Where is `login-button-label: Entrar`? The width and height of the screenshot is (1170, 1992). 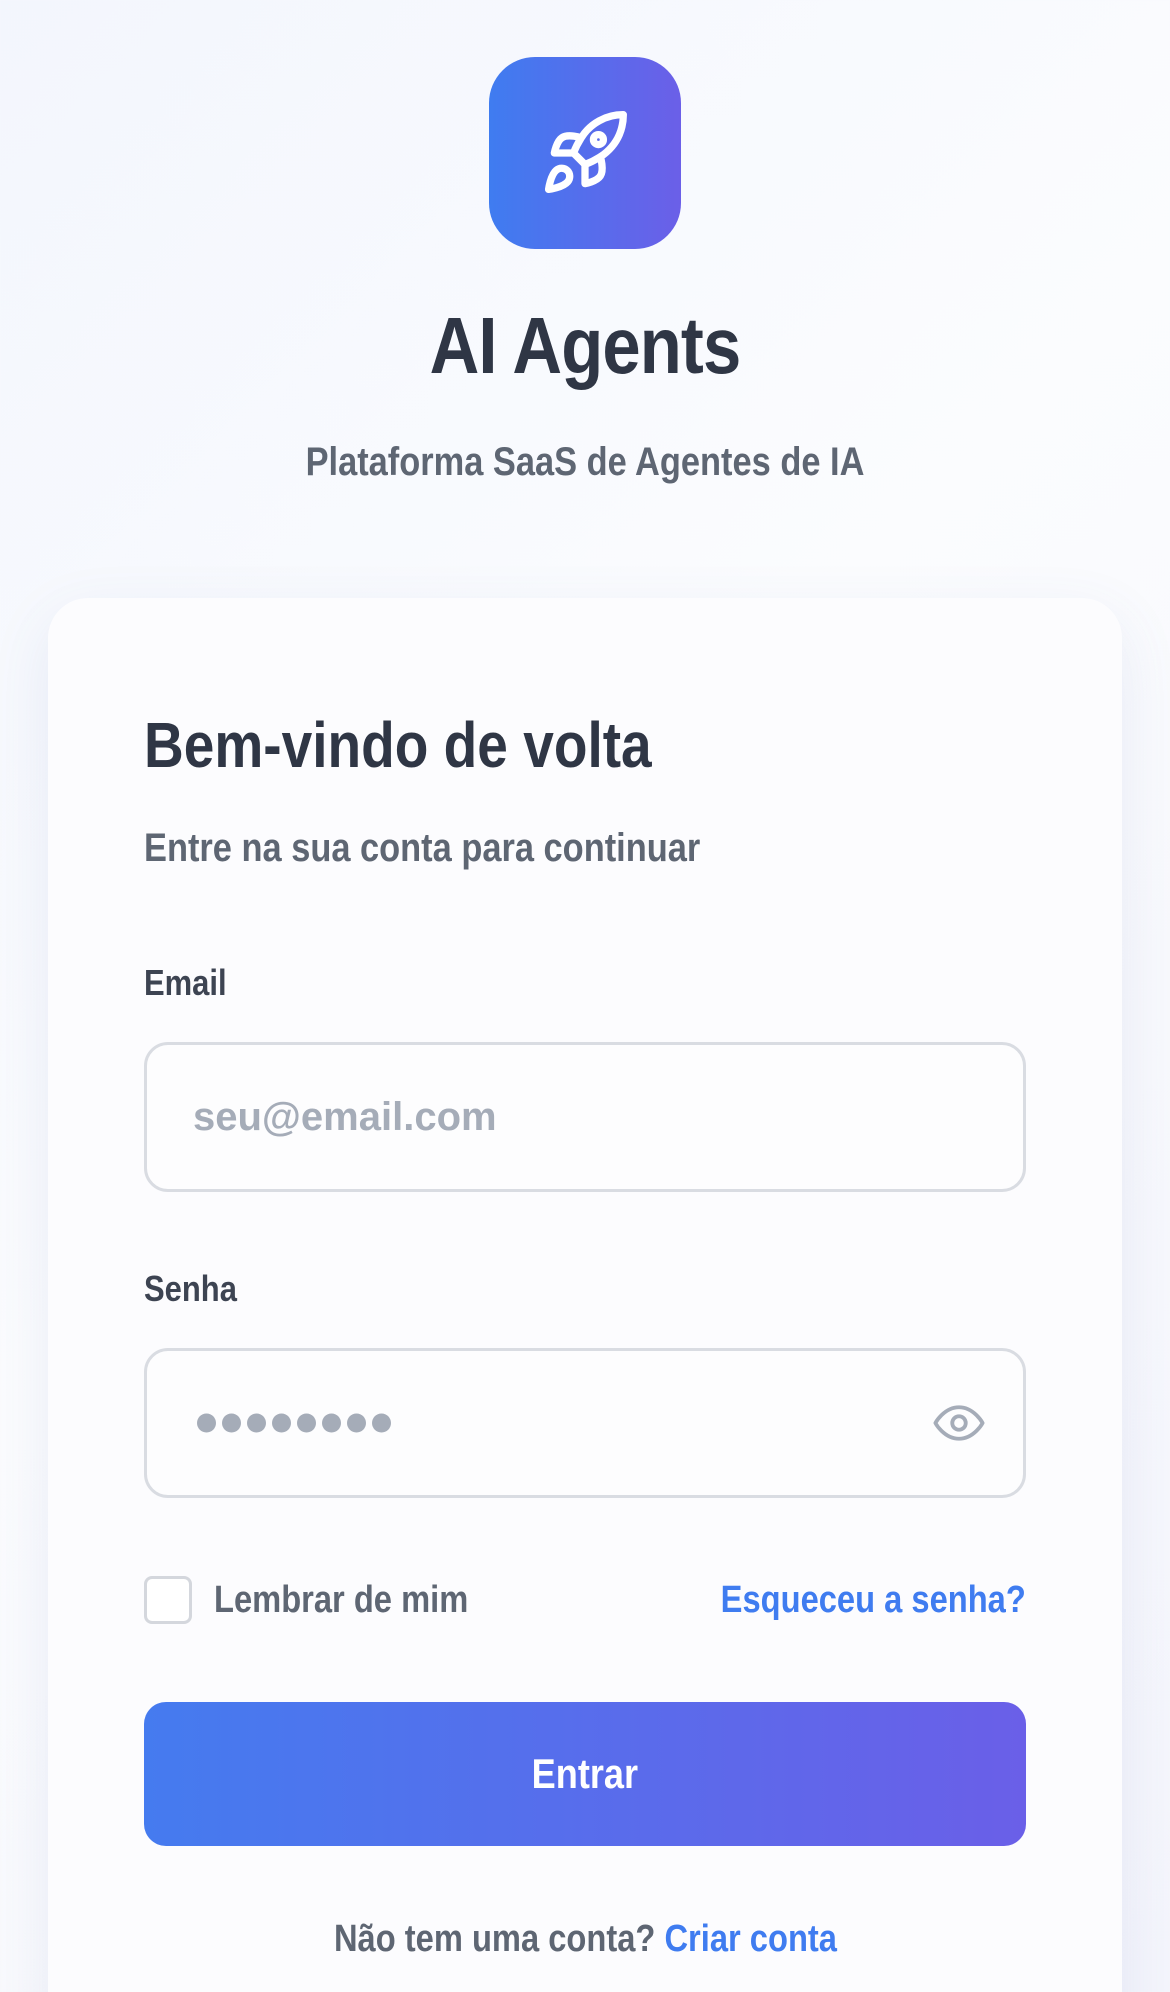 login-button-label: Entrar is located at coordinates (585, 1773).